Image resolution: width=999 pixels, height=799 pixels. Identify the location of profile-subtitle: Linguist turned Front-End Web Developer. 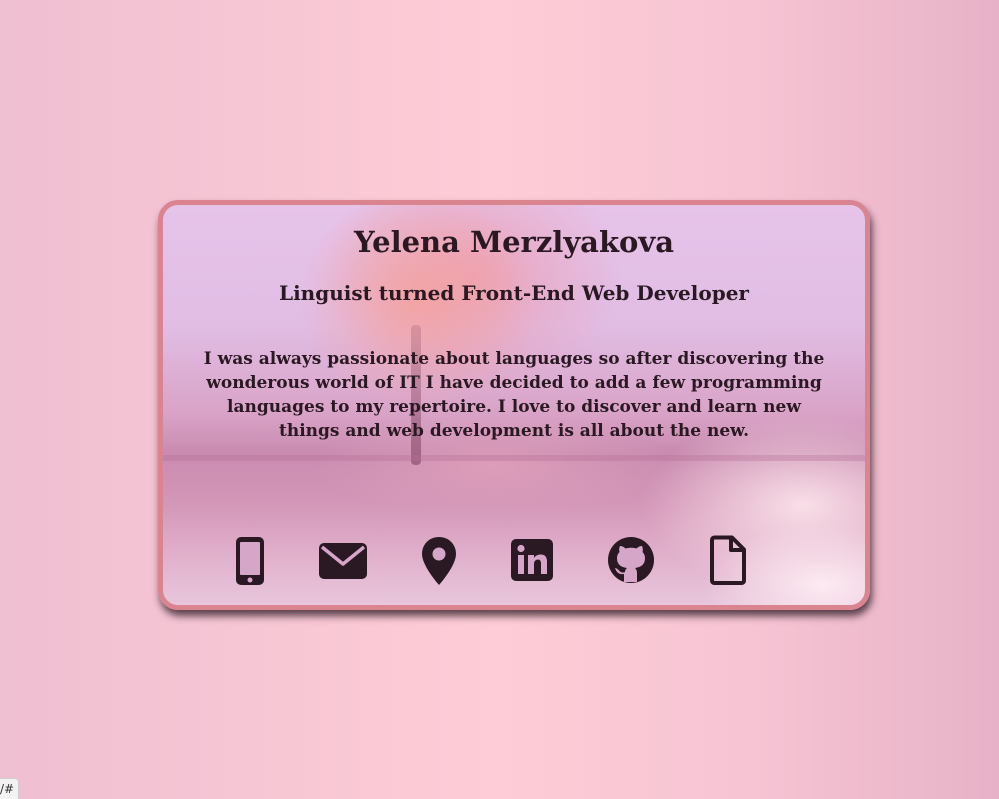
(514, 293).